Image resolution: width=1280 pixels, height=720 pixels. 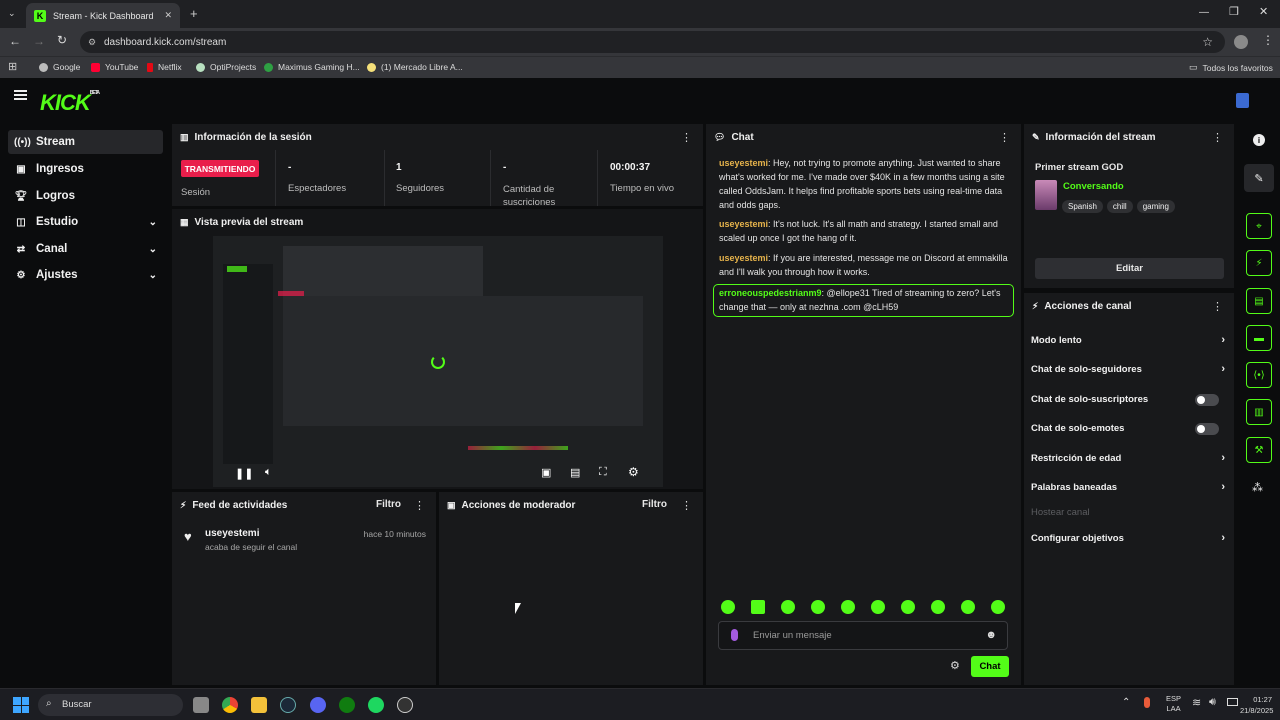 I want to click on file-explorer-icon, so click(x=259, y=705).